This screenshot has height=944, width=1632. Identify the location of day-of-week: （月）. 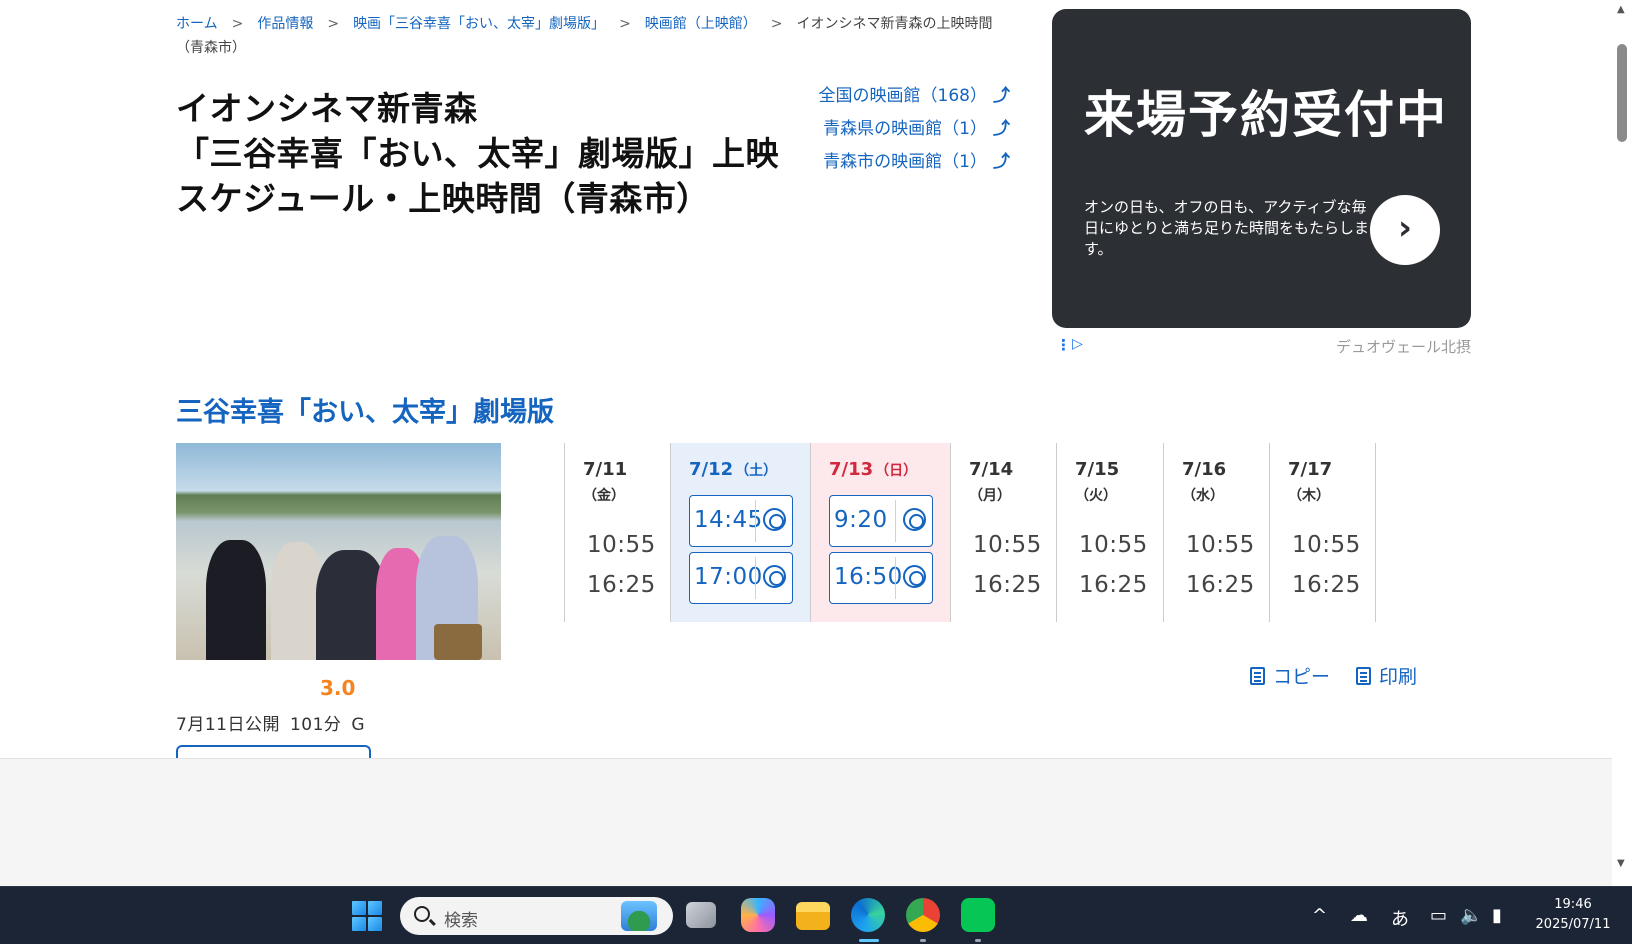
(990, 496).